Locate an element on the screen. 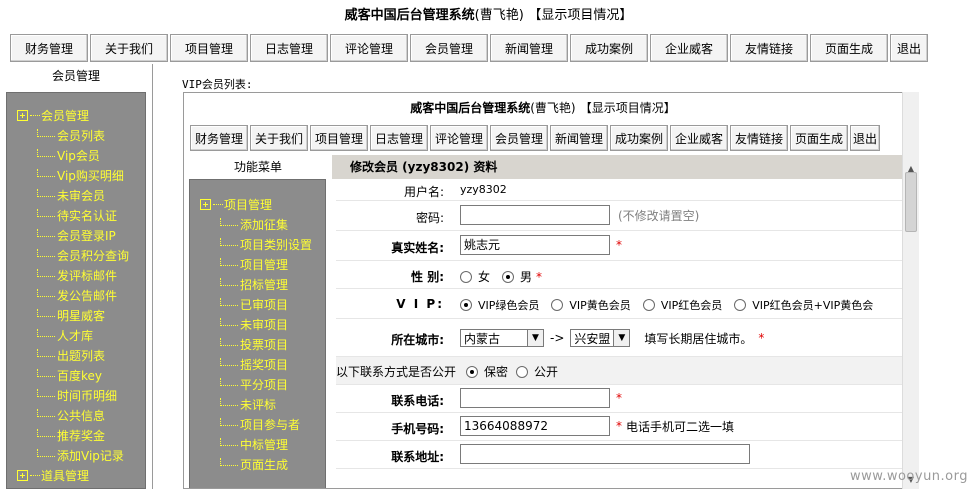  tree-root-member: 会员管理 is located at coordinates (53, 115).